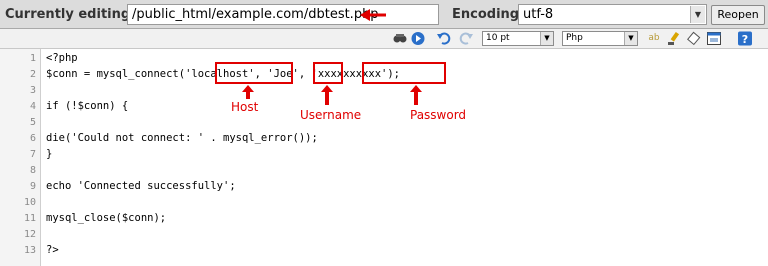 The height and width of the screenshot is (266, 768). I want to click on encoding-label: Encoding:, so click(488, 14).